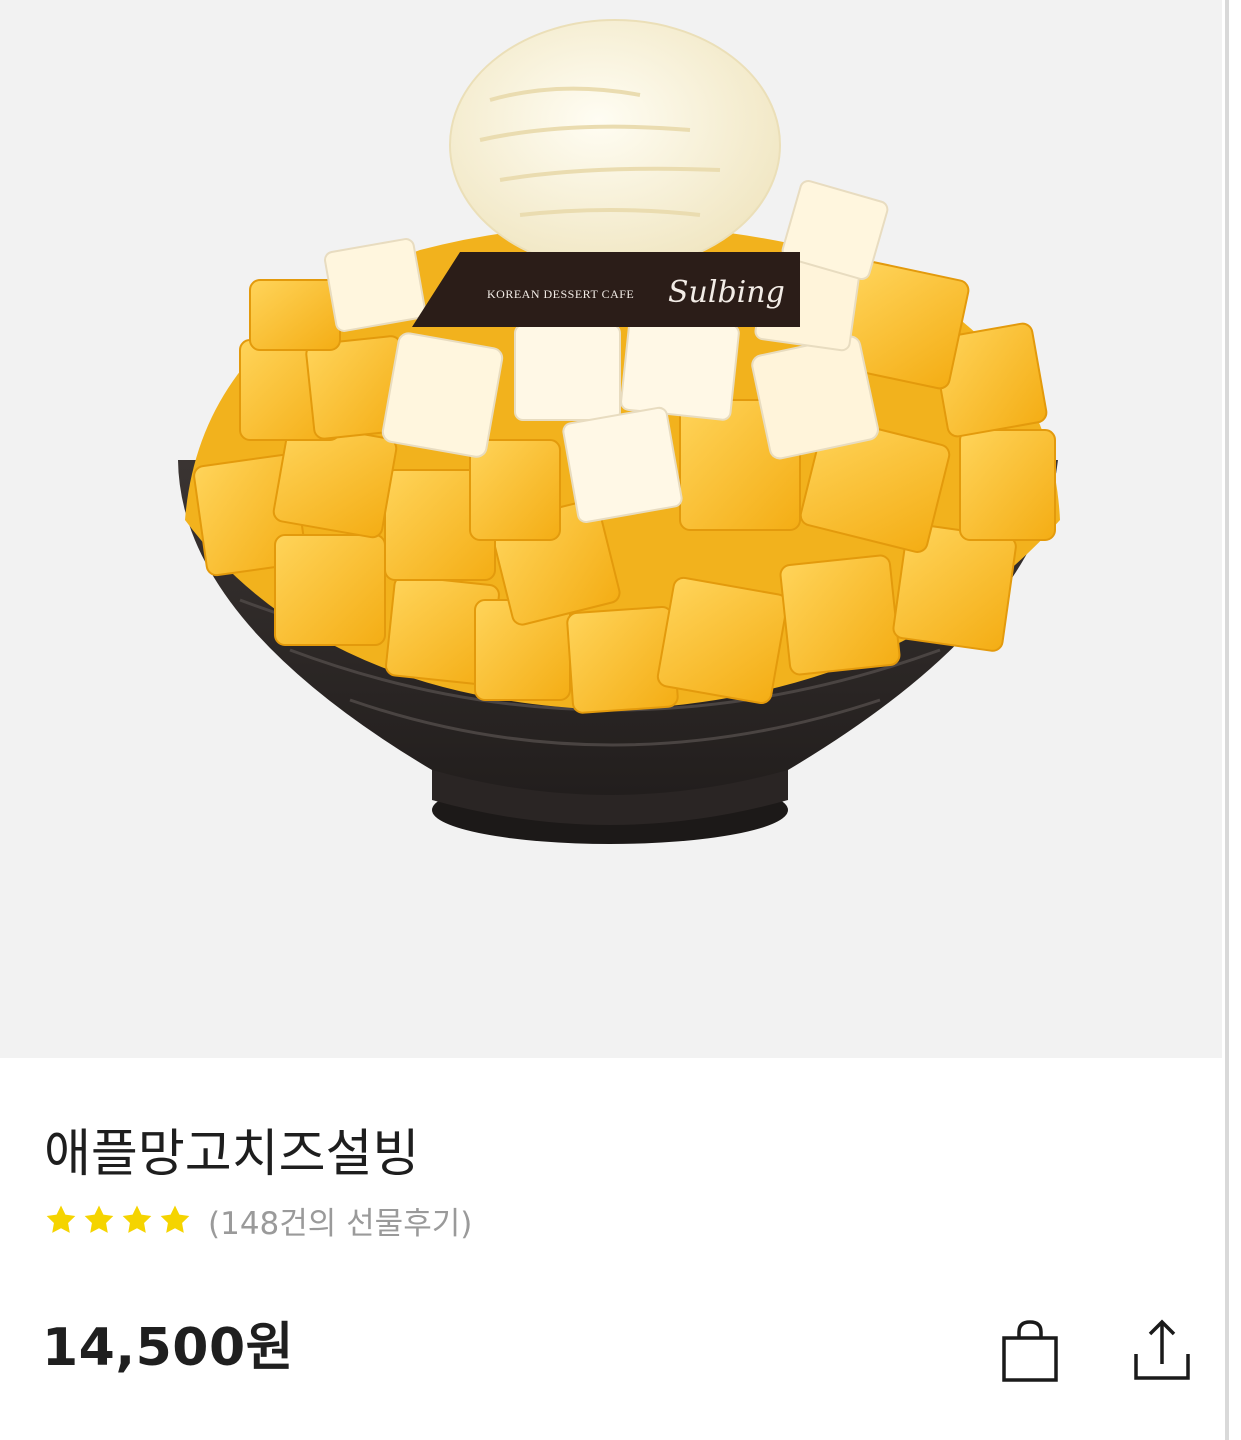 The width and height of the screenshot is (1241, 1440). Describe the element at coordinates (1231, 720) in the screenshot. I see `scrollbar-track` at that location.